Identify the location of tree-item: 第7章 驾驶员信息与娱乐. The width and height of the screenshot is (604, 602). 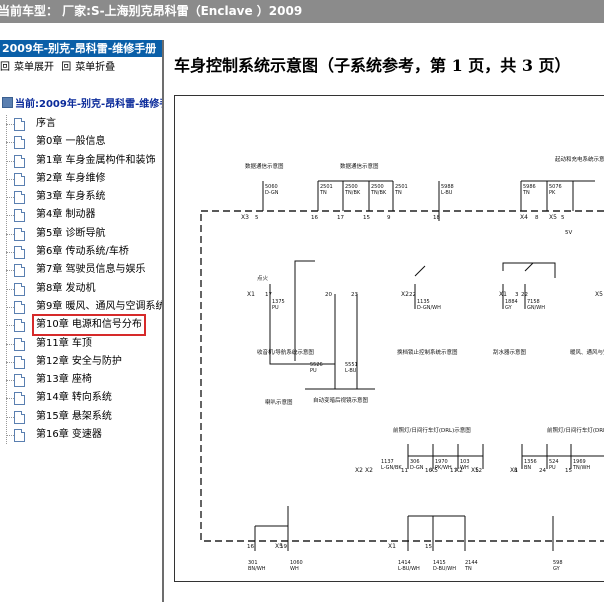
(81, 270).